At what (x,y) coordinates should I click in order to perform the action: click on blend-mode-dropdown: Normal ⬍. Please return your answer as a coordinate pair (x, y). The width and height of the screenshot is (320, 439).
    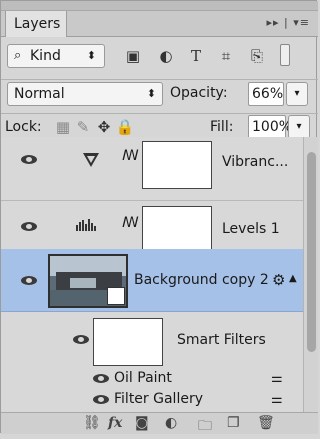
    Looking at the image, I should click on (85, 94).